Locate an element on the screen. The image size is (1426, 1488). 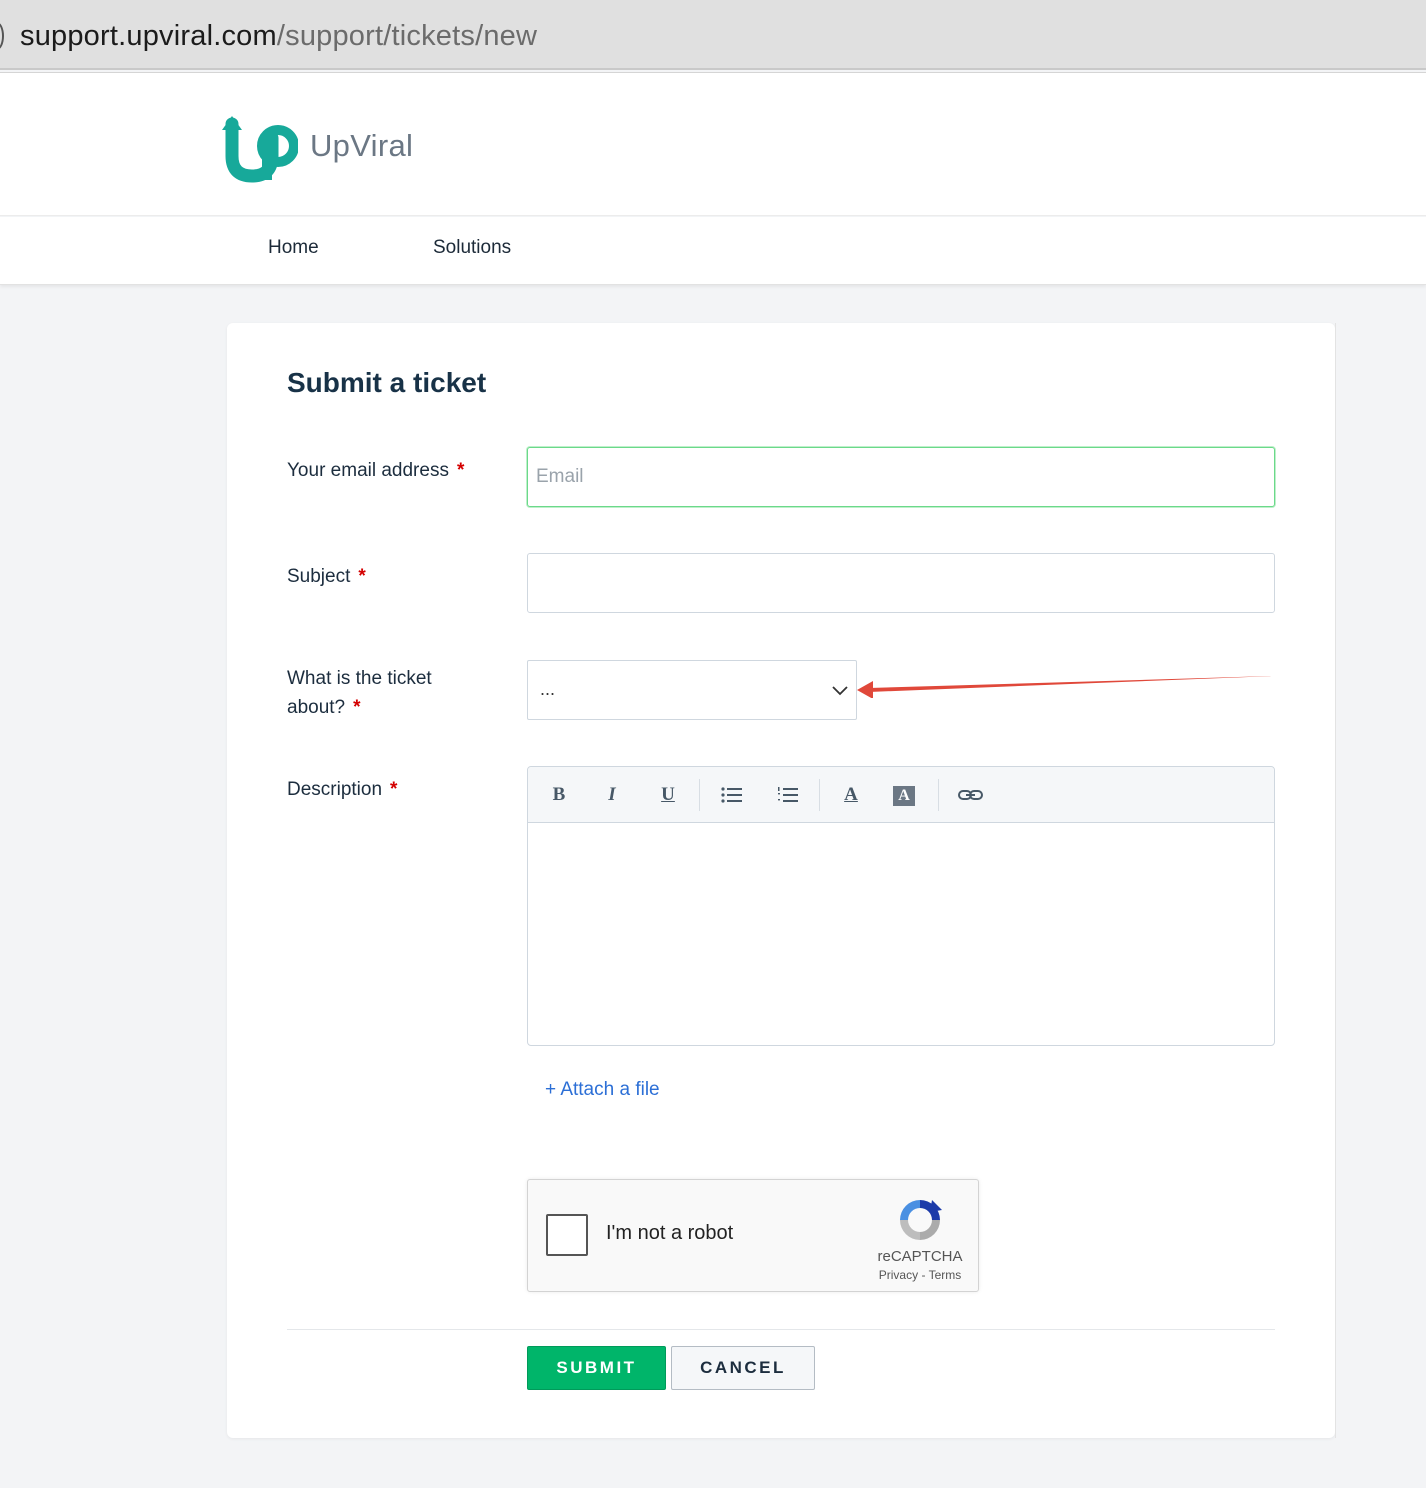
topic-label: What is the ticket about? * is located at coordinates (359, 693).